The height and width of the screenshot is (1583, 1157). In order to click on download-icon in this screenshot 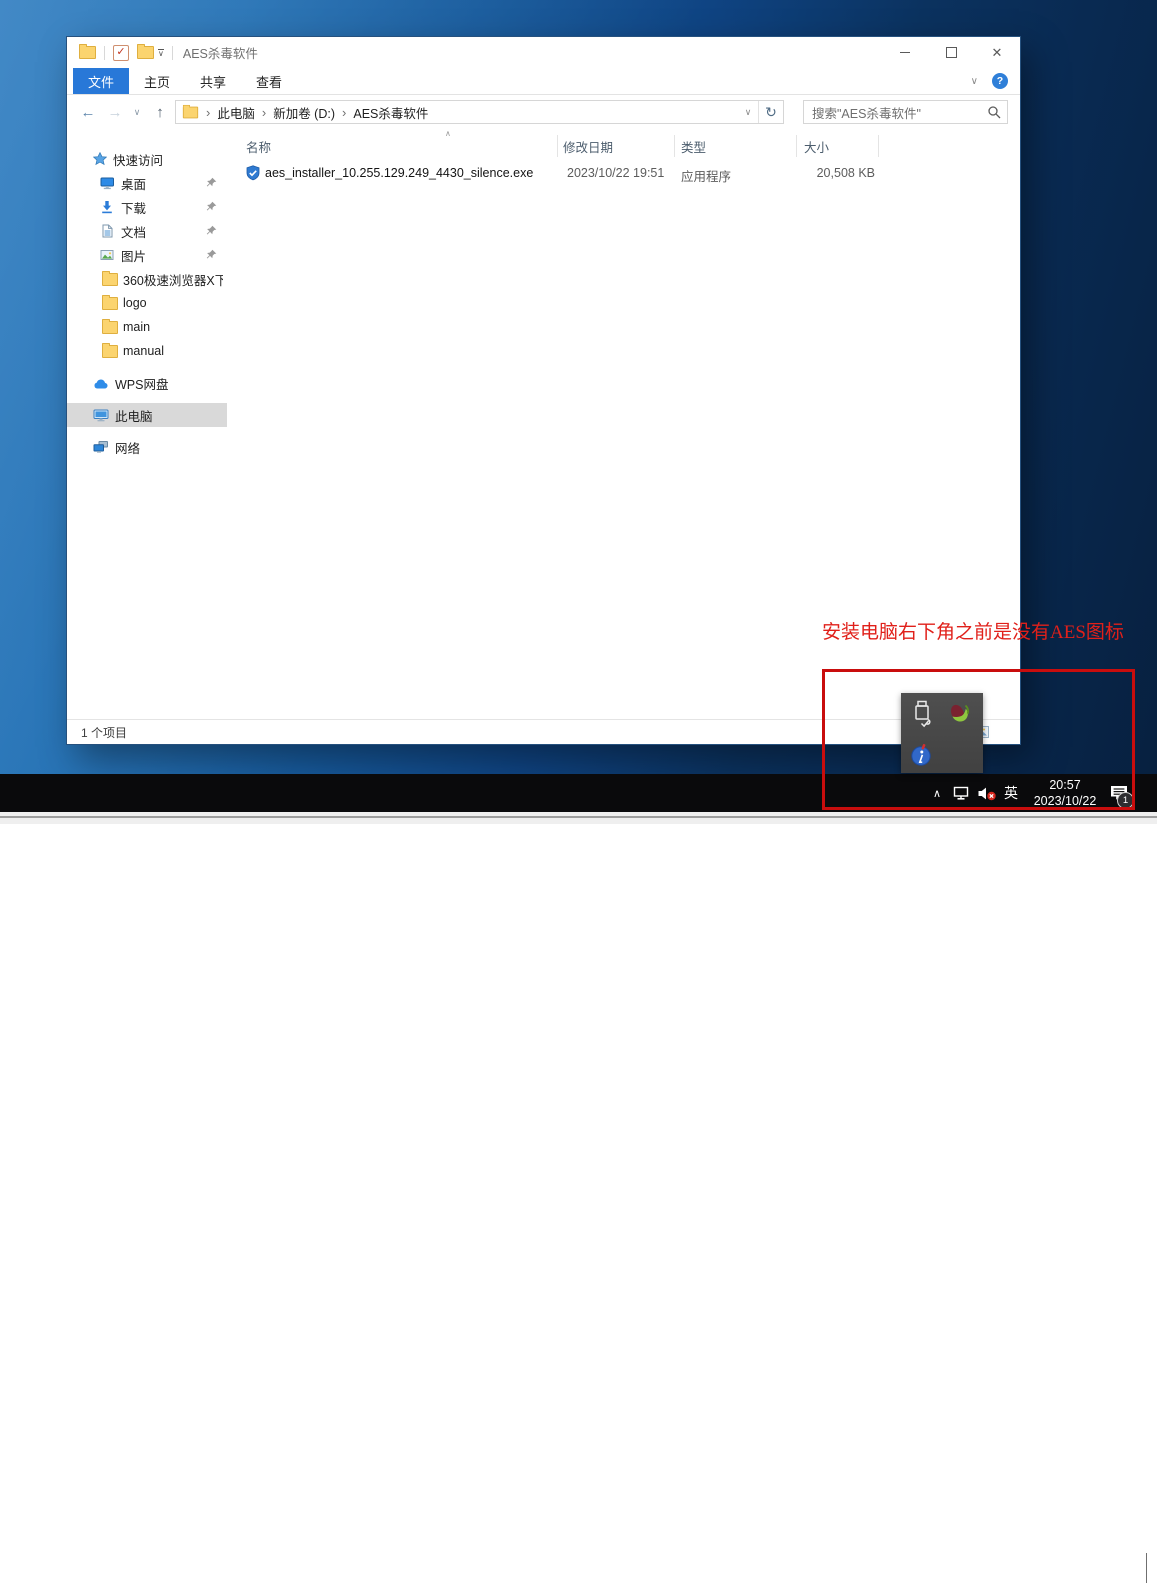, I will do `click(108, 207)`.